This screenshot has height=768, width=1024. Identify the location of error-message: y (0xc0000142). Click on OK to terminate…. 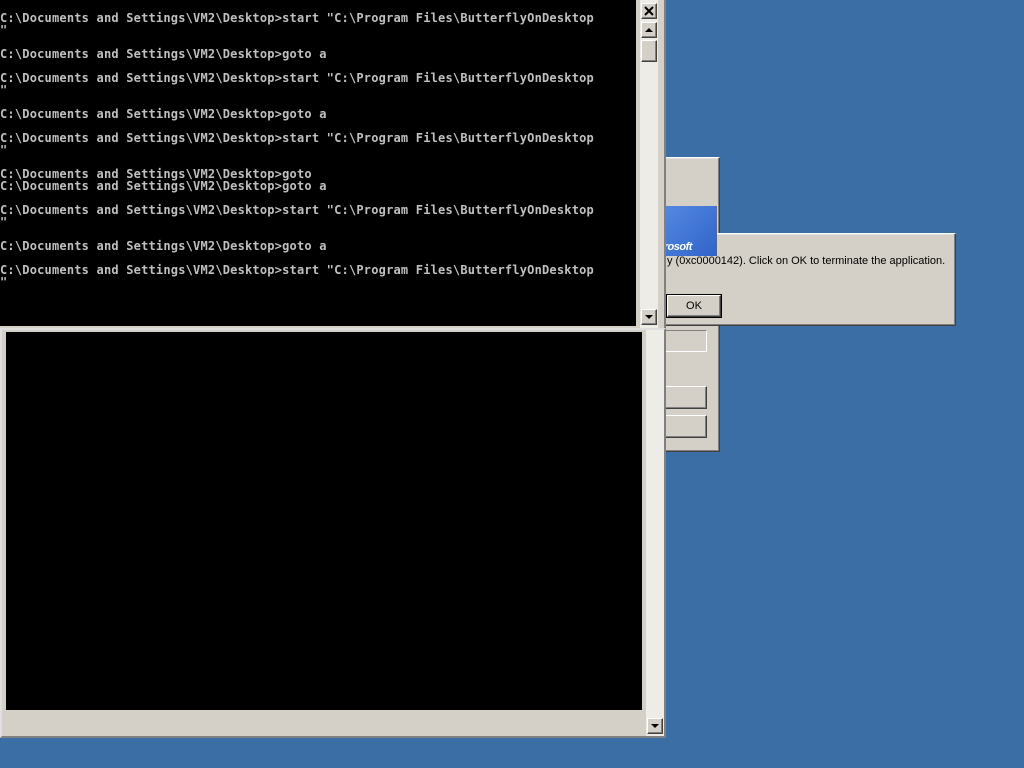
(806, 261).